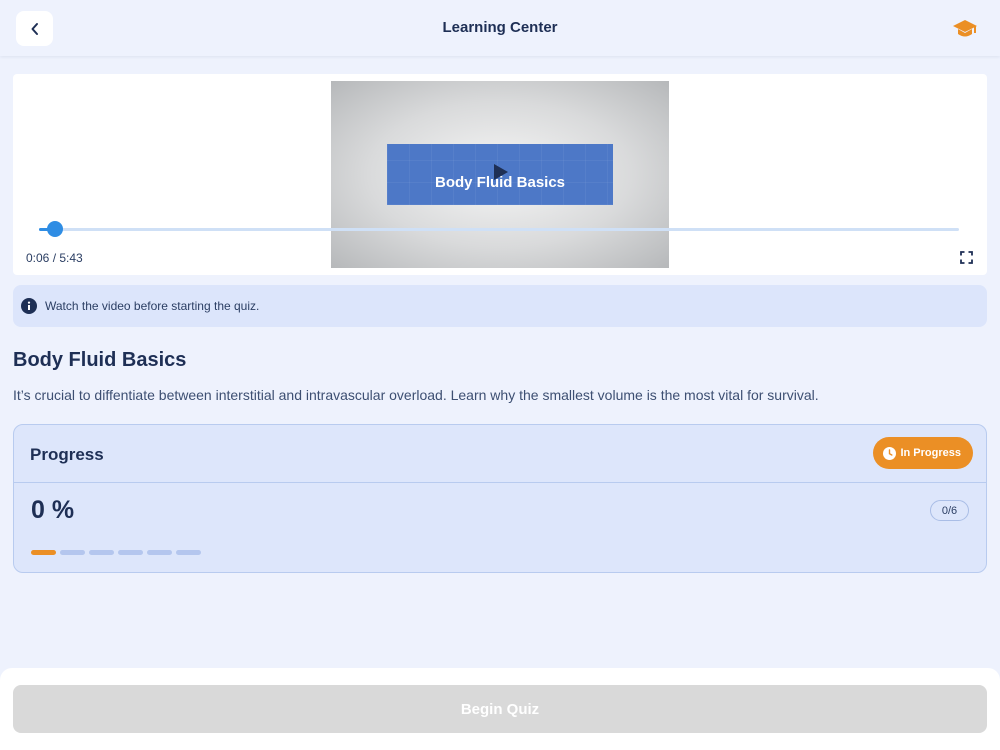 The height and width of the screenshot is (750, 1000). Describe the element at coordinates (53, 510) in the screenshot. I see `progress-percent: 0 %` at that location.